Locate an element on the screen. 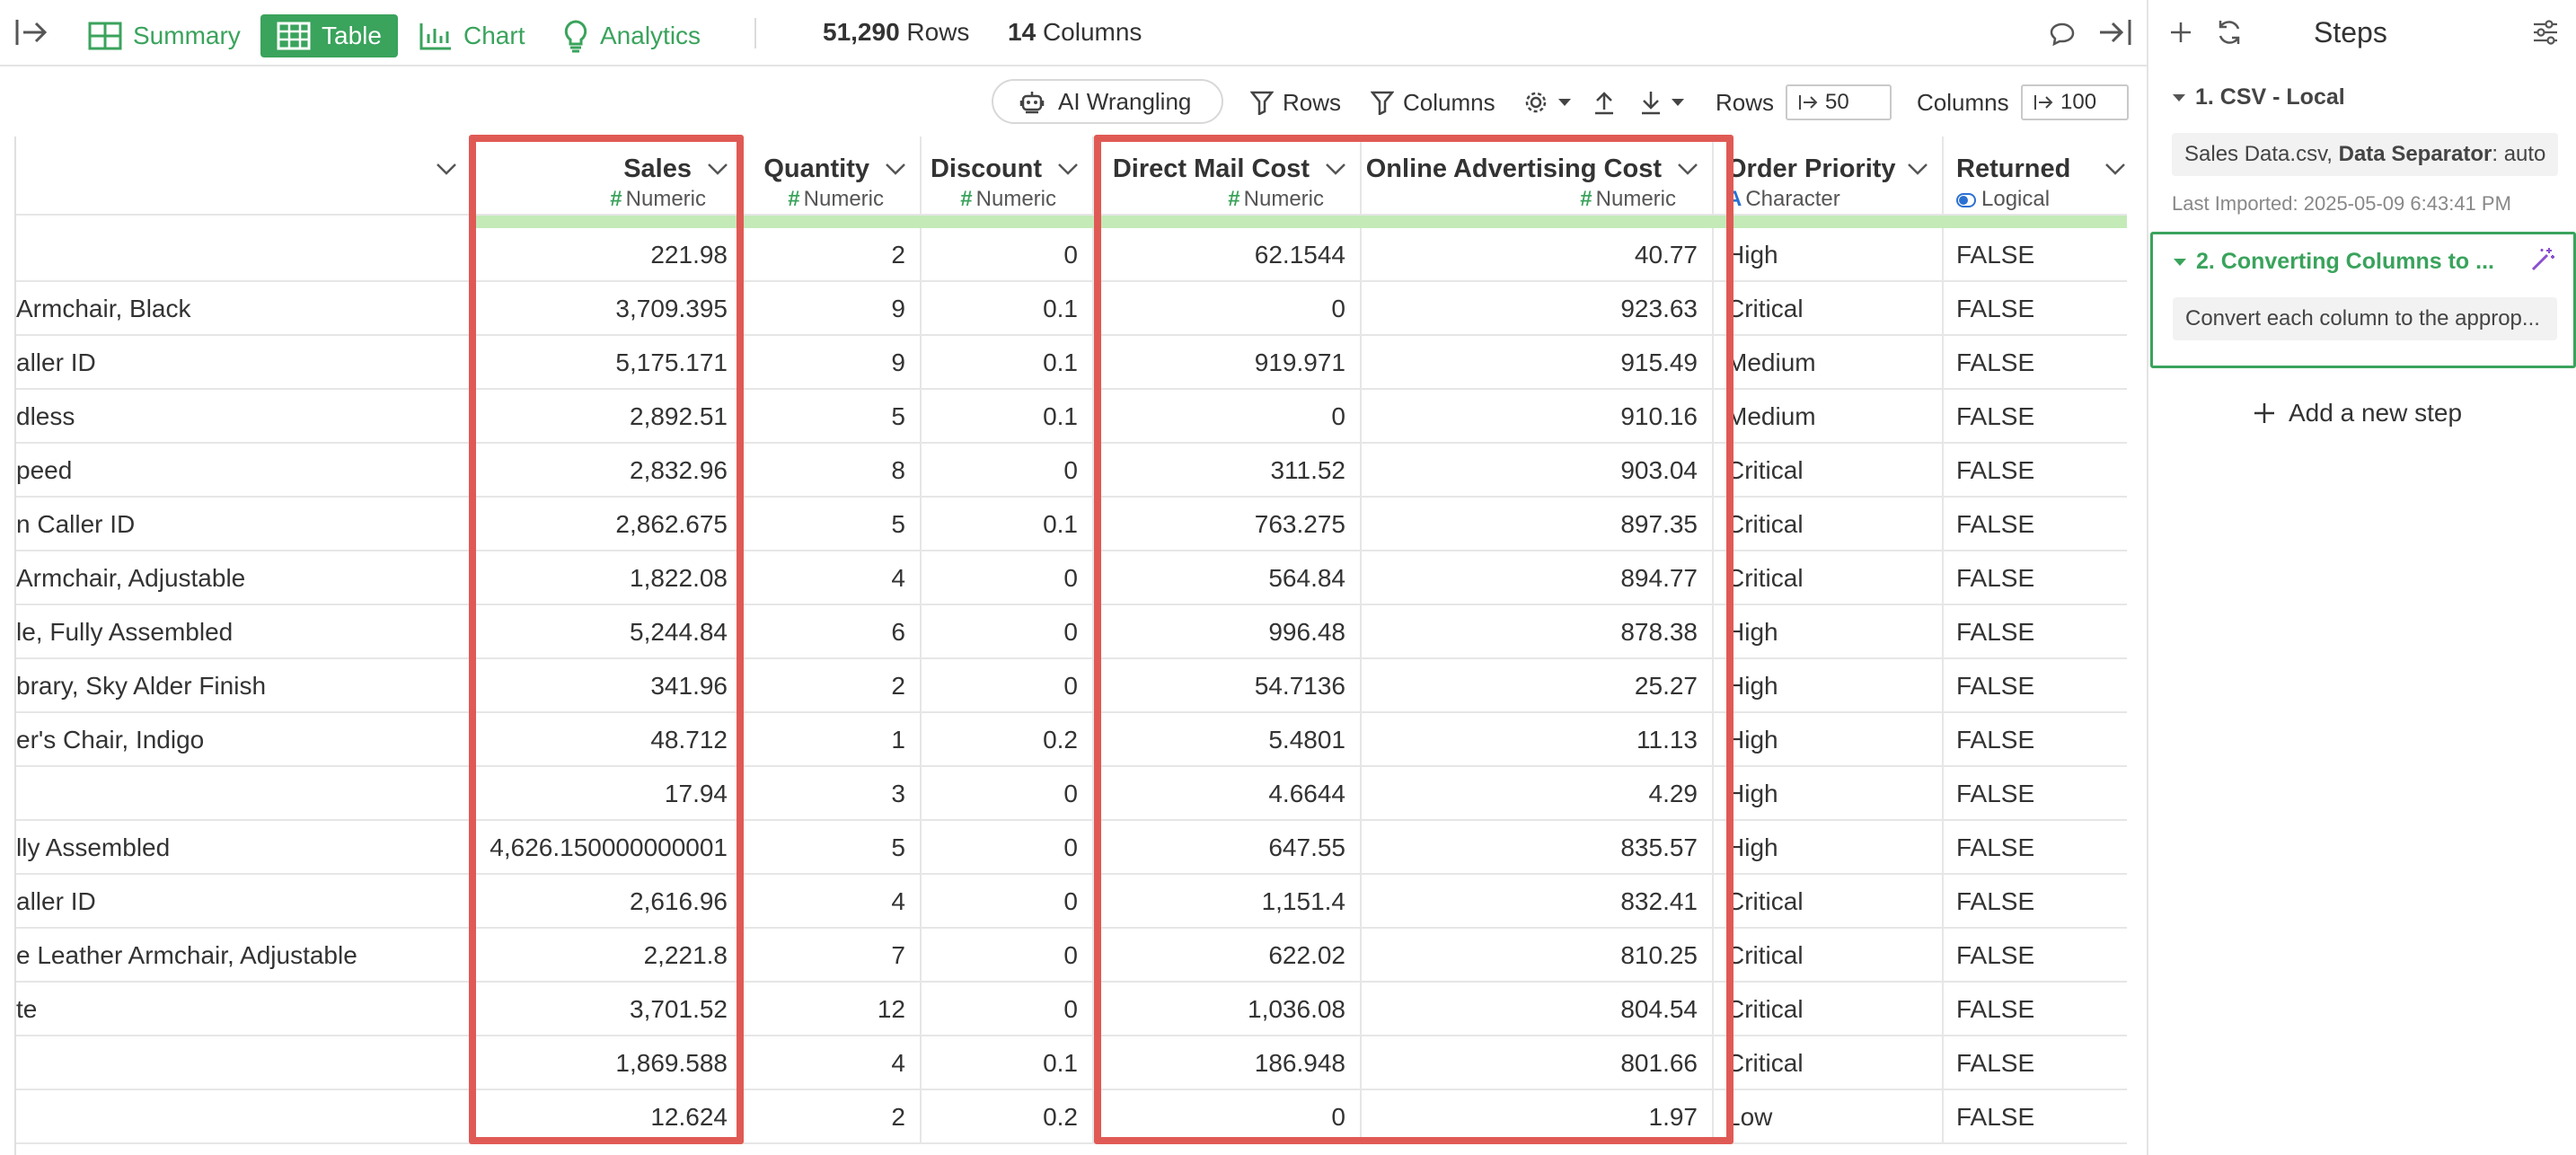  cell-quantity: 4 is located at coordinates (833, 1063).